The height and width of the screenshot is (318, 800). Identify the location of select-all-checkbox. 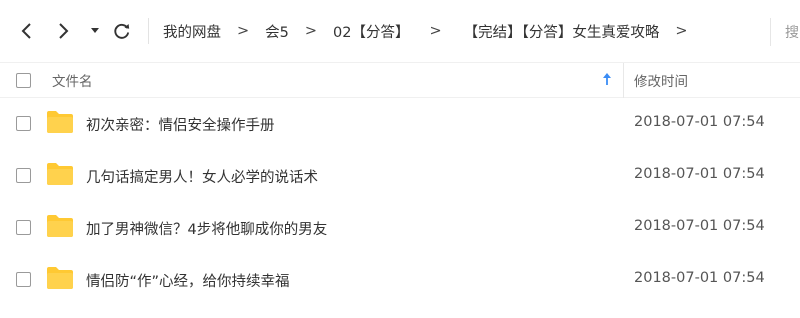
(23, 80).